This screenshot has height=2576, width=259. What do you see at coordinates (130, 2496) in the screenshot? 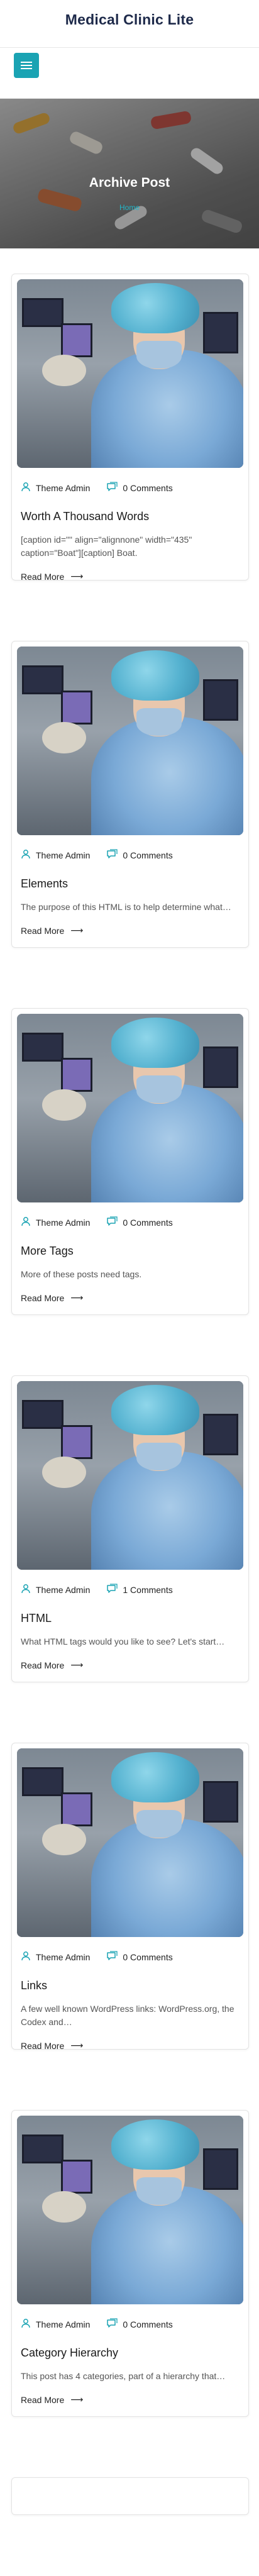
I see `post-card` at bounding box center [130, 2496].